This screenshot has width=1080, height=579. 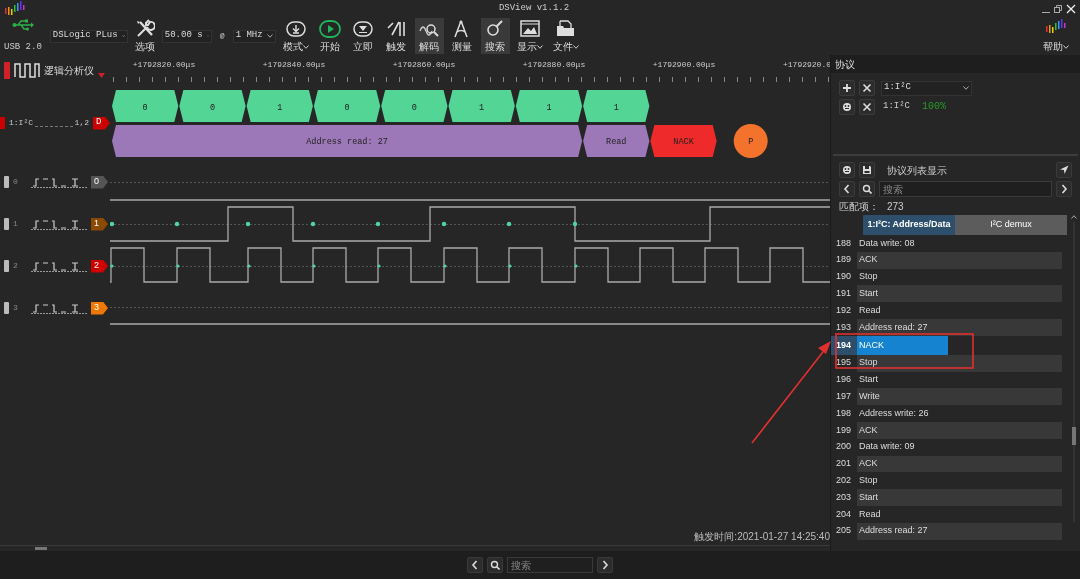 What do you see at coordinates (295, 29) in the screenshot?
I see `download-icon` at bounding box center [295, 29].